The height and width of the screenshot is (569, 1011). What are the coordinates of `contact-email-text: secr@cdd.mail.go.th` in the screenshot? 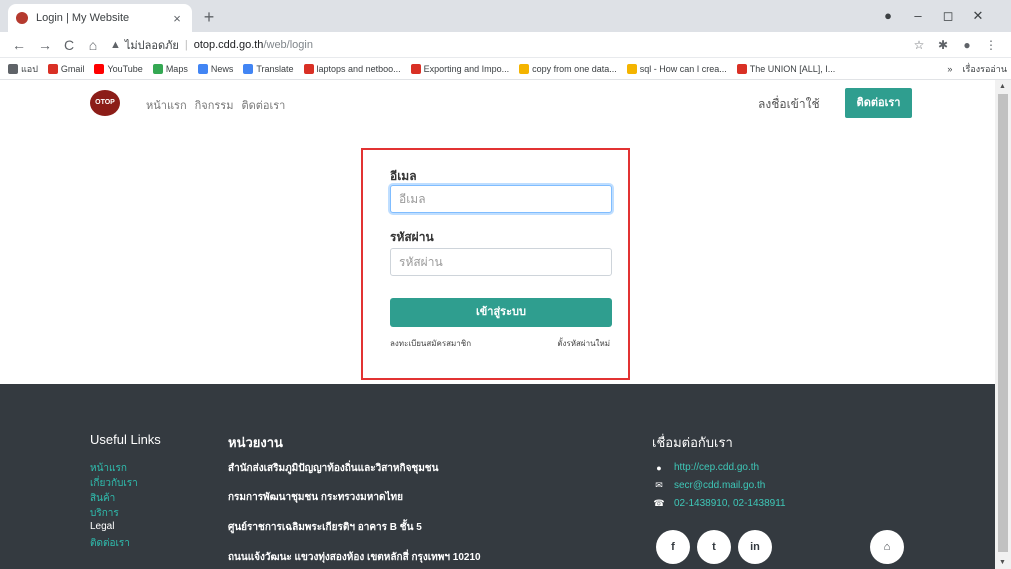 It's located at (720, 485).